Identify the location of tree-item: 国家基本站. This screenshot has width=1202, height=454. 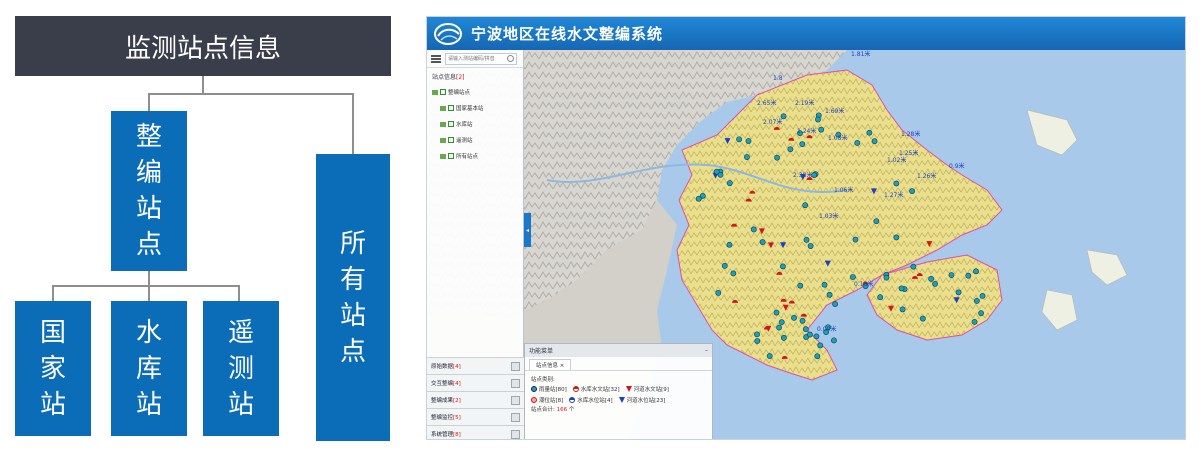
(475, 108).